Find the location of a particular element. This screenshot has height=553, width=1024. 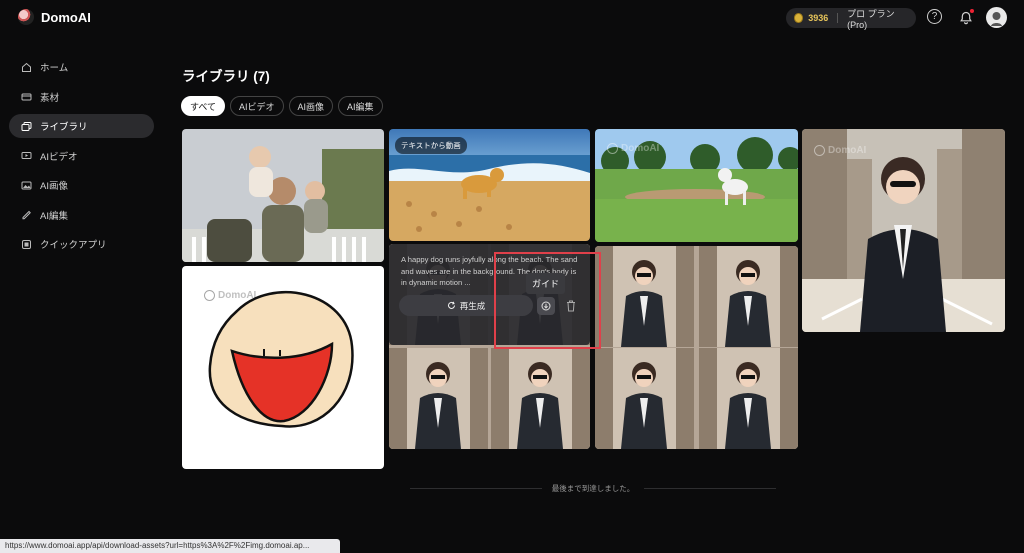

sidebar-item-label: クイックアプリ is located at coordinates (73, 245).